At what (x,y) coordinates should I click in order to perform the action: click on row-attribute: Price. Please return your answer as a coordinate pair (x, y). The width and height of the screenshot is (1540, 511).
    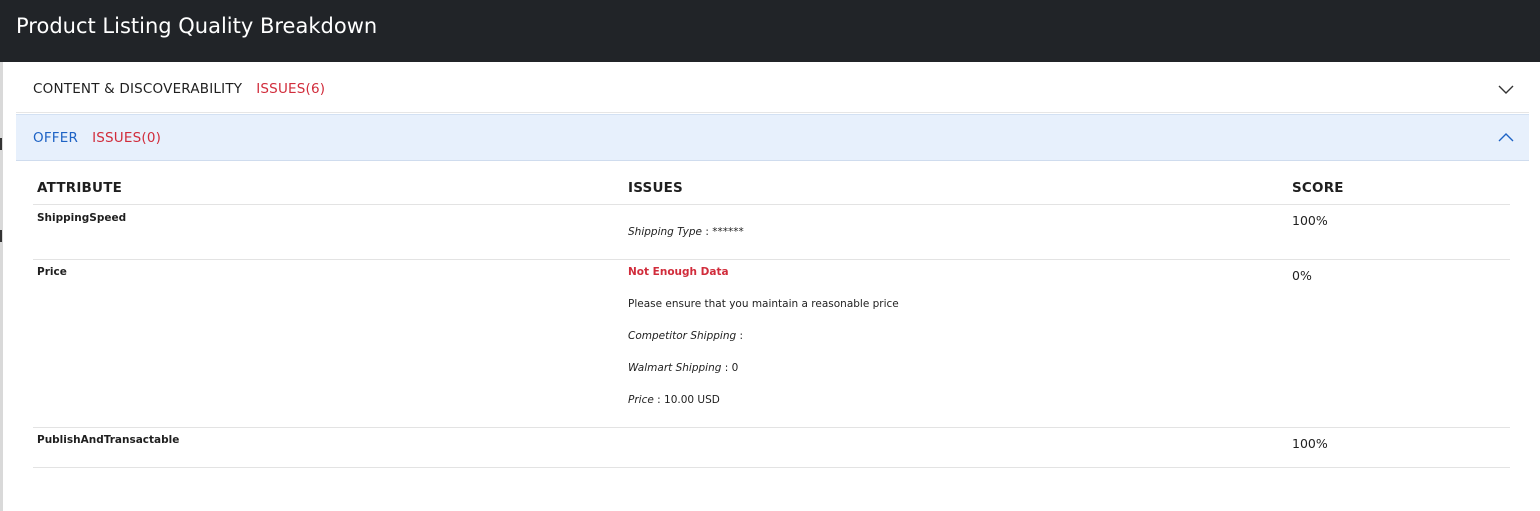
    Looking at the image, I should click on (52, 272).